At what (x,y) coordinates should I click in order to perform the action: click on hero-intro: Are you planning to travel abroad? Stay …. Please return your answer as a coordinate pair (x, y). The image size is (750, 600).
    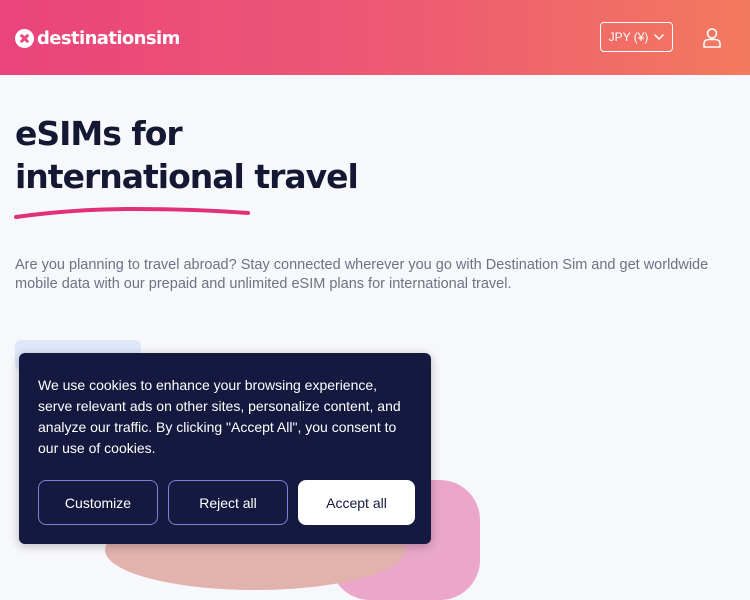
    Looking at the image, I should click on (362, 274).